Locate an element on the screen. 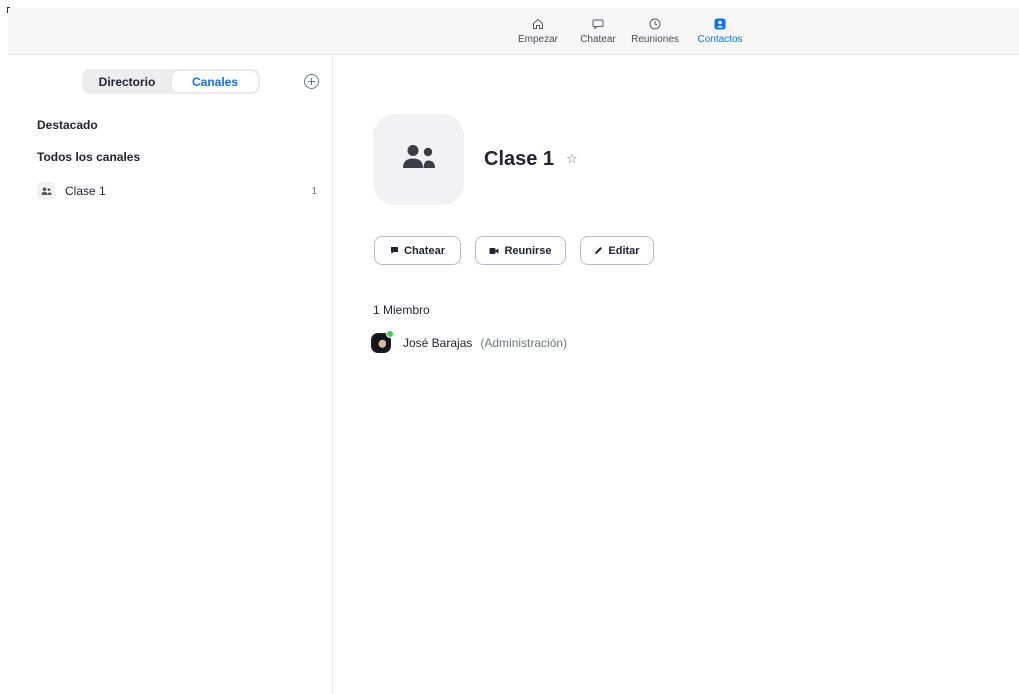 The height and width of the screenshot is (694, 1019). edit-button-label: Editar is located at coordinates (624, 250).